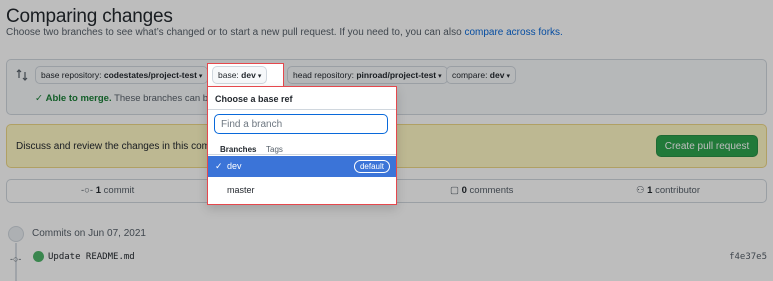 This screenshot has height=281, width=773. Describe the element at coordinates (238, 149) in the screenshot. I see `tab-branches: Branches` at that location.